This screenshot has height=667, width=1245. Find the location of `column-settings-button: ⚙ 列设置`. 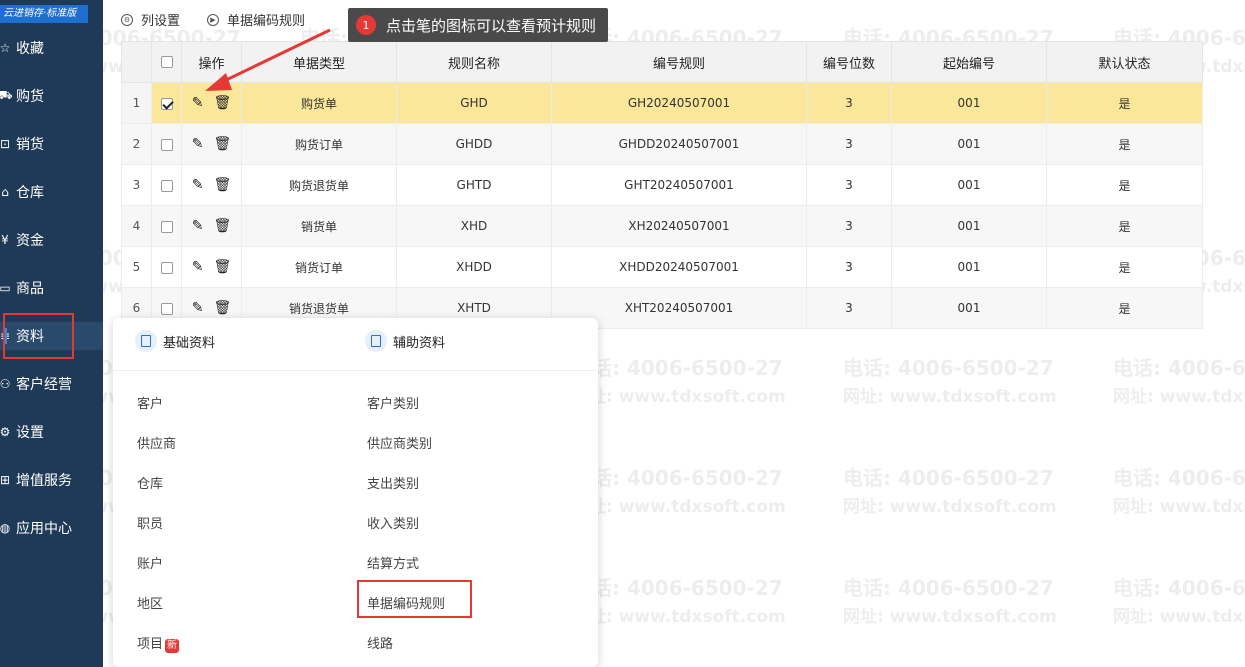

column-settings-button: ⚙ 列设置 is located at coordinates (150, 19).